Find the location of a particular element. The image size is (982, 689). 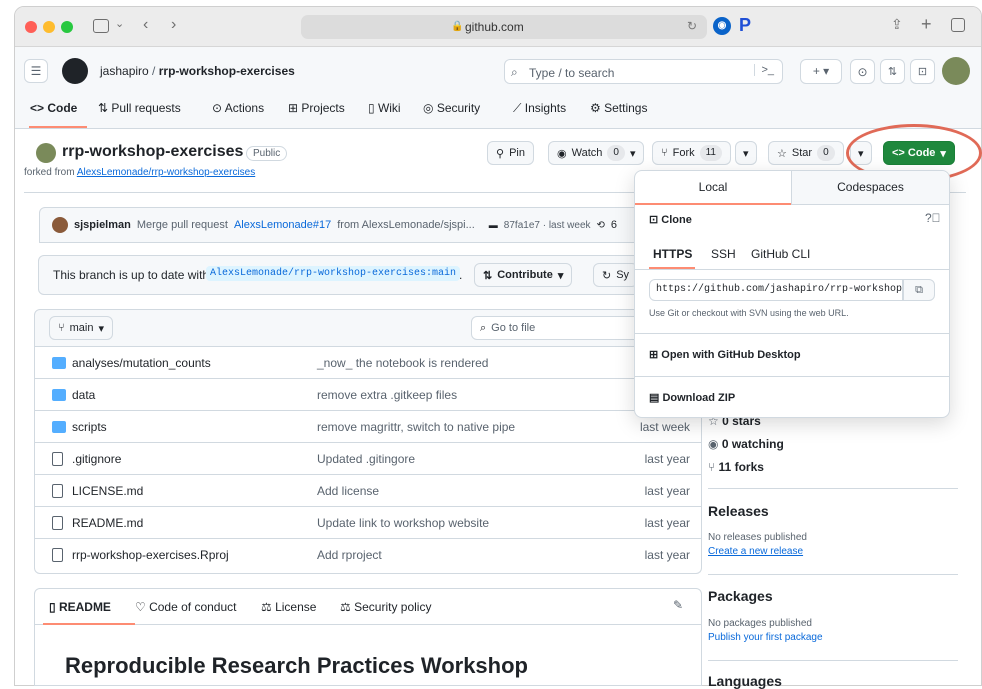

commit-dots-icon: ▬ is located at coordinates (493, 225).